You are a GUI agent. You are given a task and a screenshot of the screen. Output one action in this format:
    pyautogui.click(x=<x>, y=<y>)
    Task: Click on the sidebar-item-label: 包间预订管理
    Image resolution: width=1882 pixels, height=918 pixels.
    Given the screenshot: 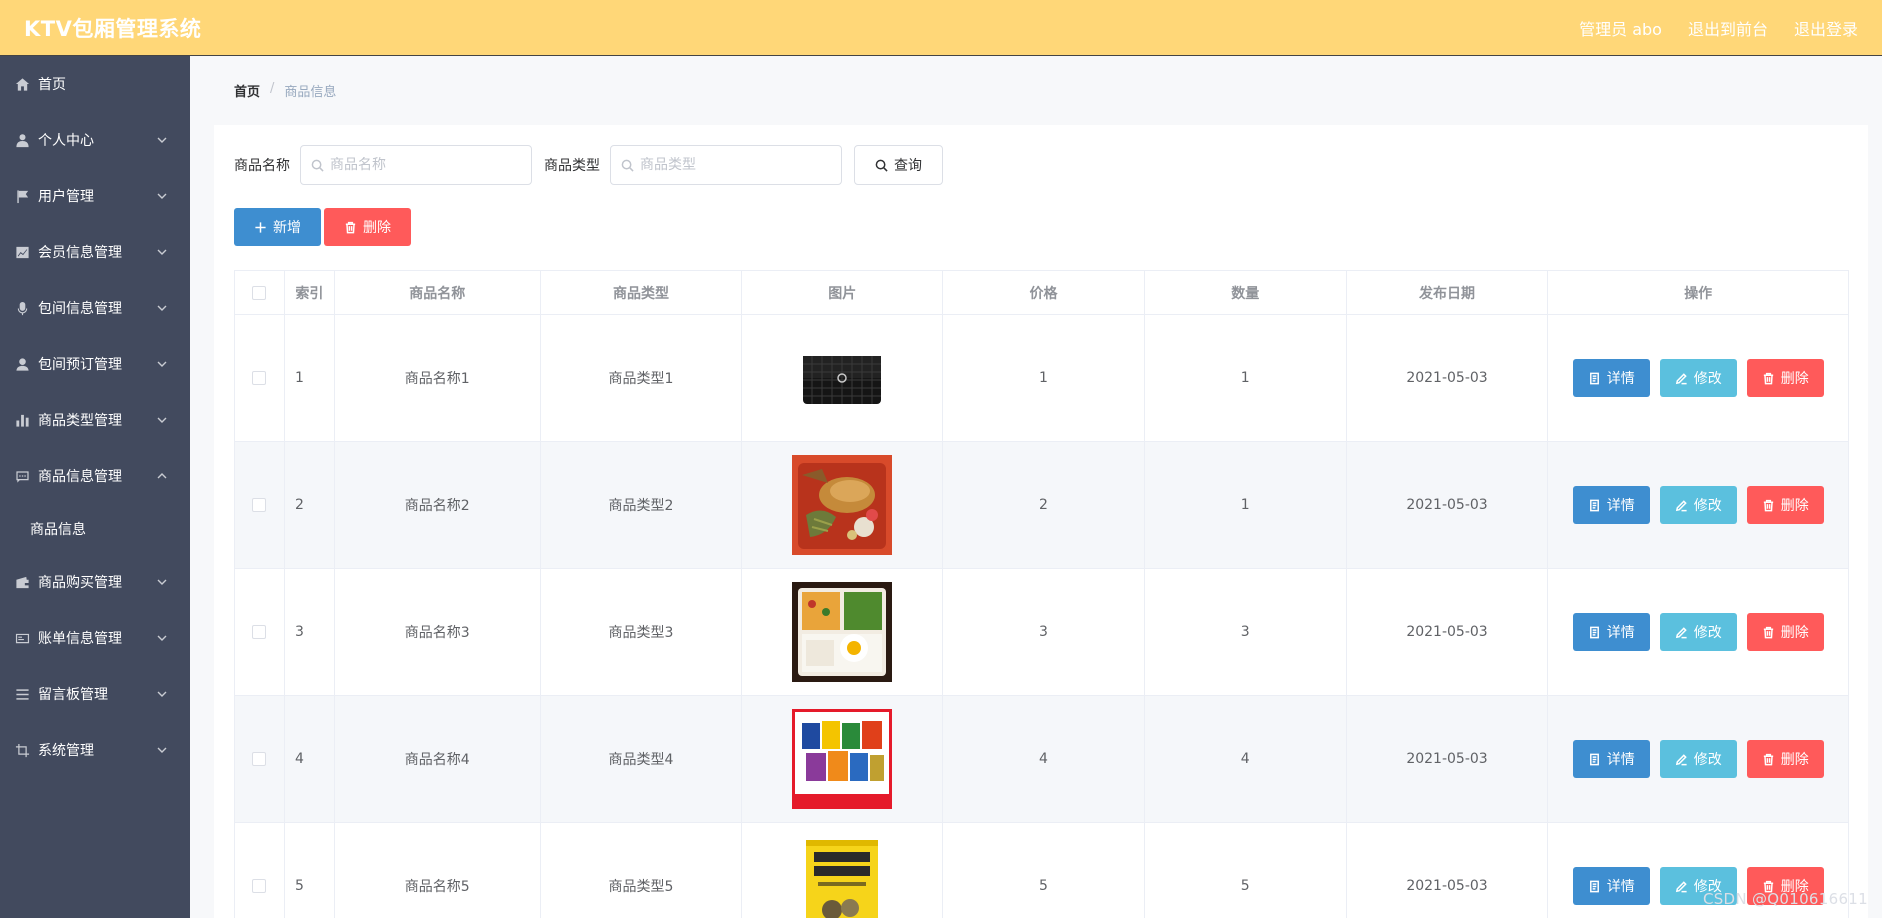 What is the action you would take?
    pyautogui.click(x=80, y=365)
    